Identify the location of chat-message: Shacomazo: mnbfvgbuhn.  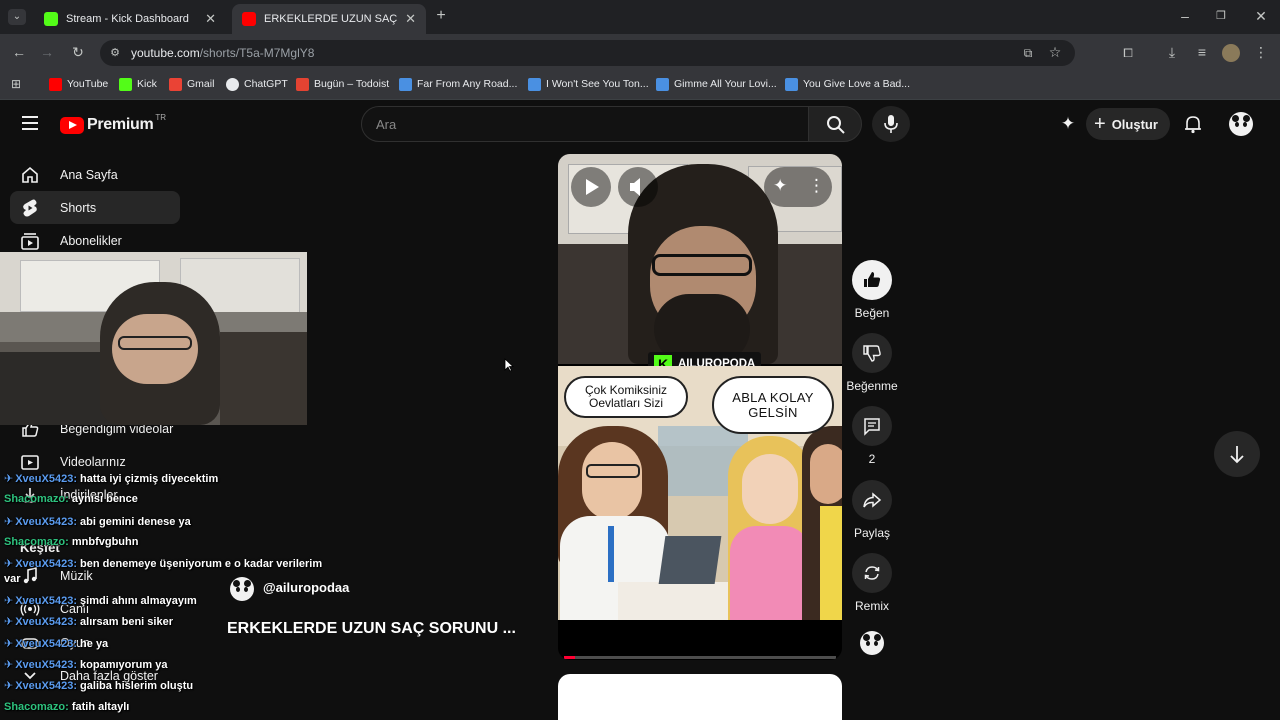
(71, 542).